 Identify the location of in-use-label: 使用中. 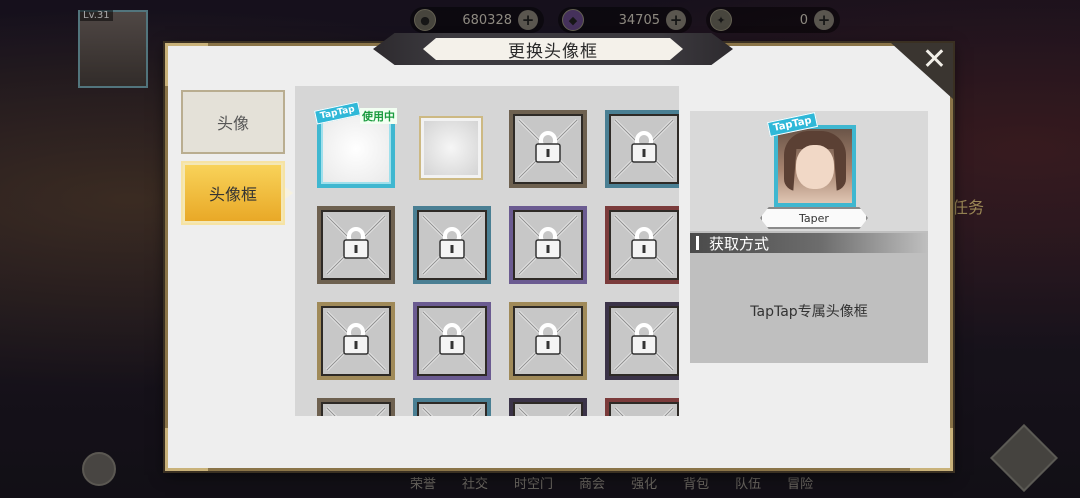
(378, 116).